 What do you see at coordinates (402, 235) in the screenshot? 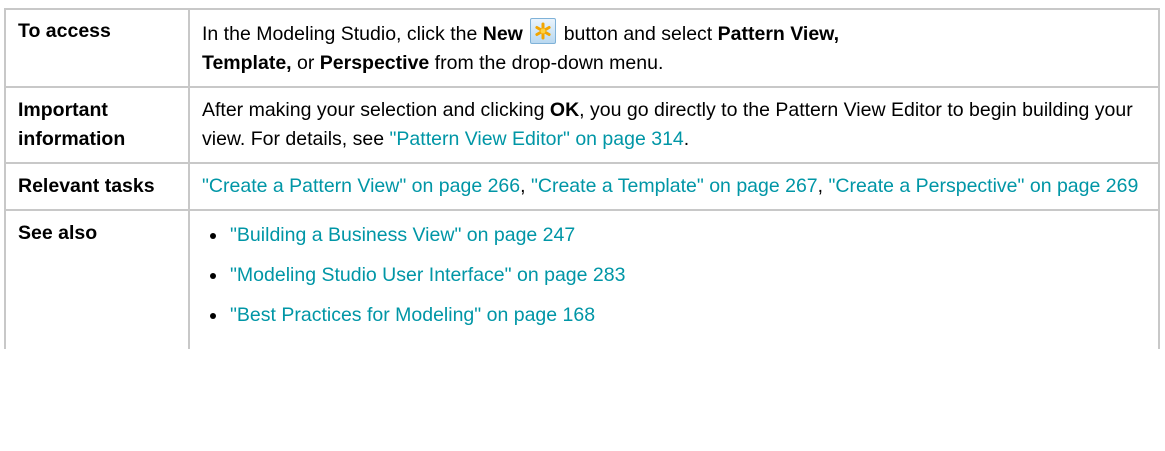
I see `building-business-view-link: "Building a Business View" on page 247` at bounding box center [402, 235].